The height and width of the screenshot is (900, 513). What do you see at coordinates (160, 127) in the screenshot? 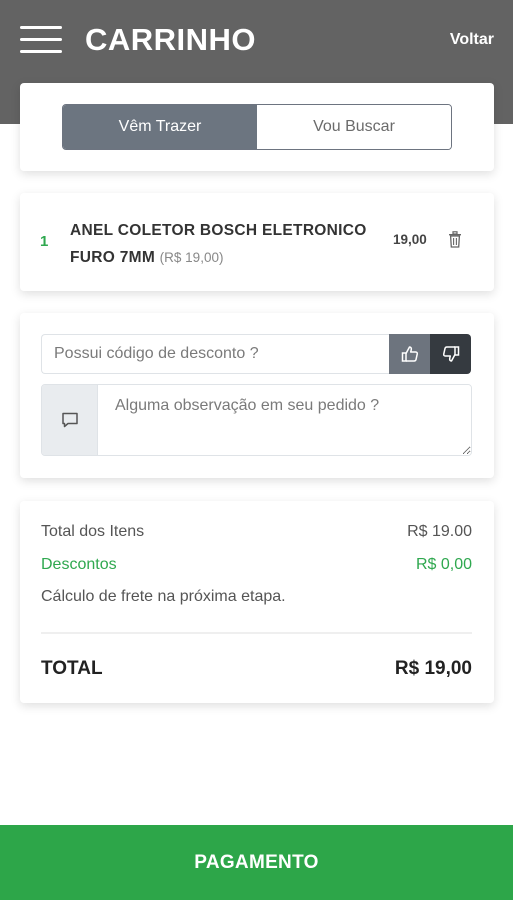
I see `delivery-option-bring: Vêm Trazer` at bounding box center [160, 127].